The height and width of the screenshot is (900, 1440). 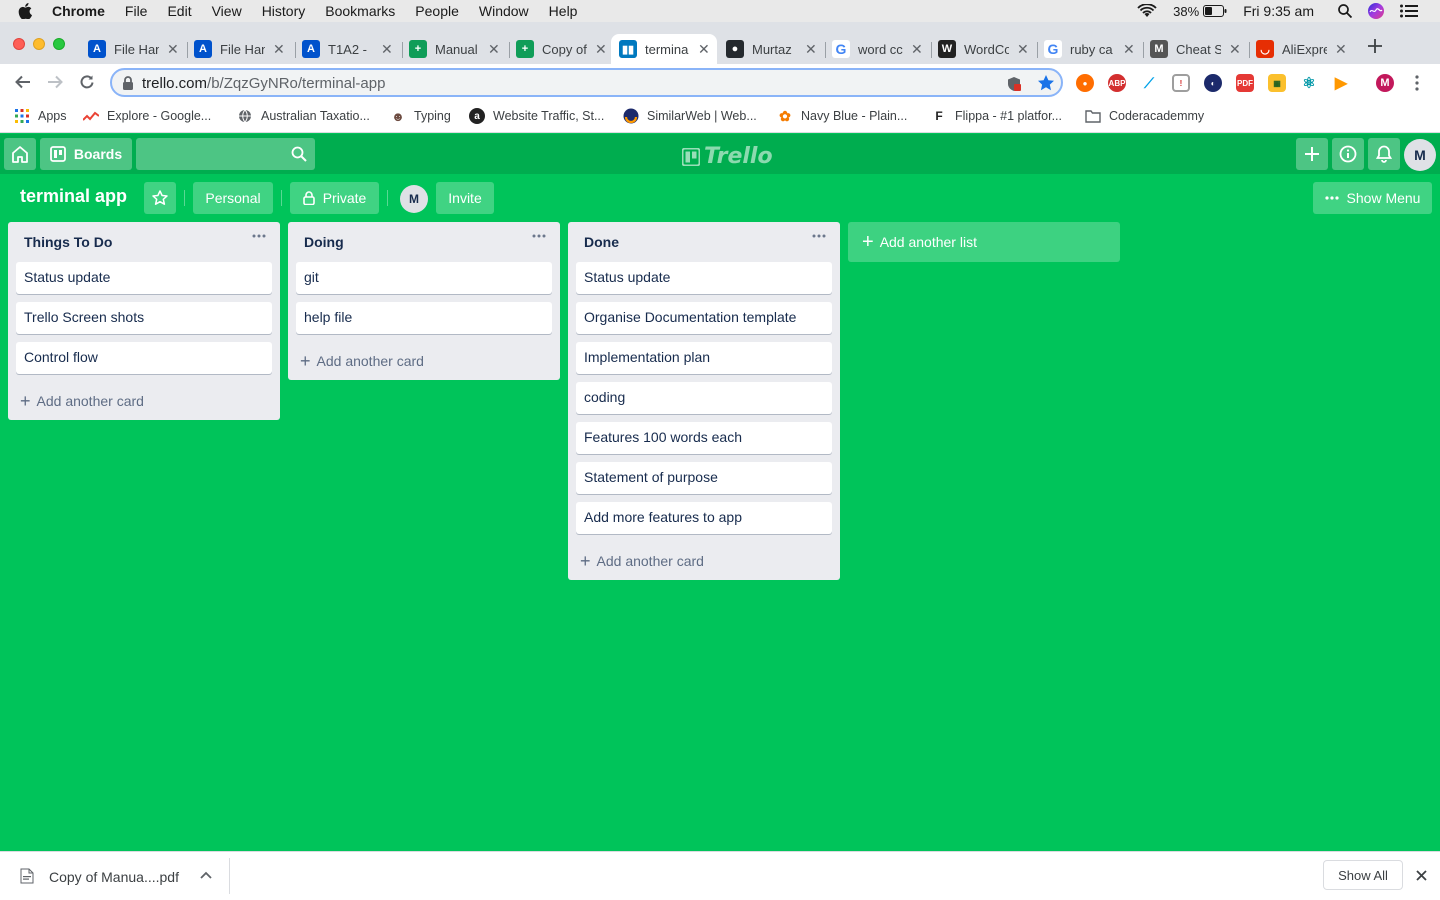 I want to click on ext-cast-icon: !, so click(x=1181, y=83).